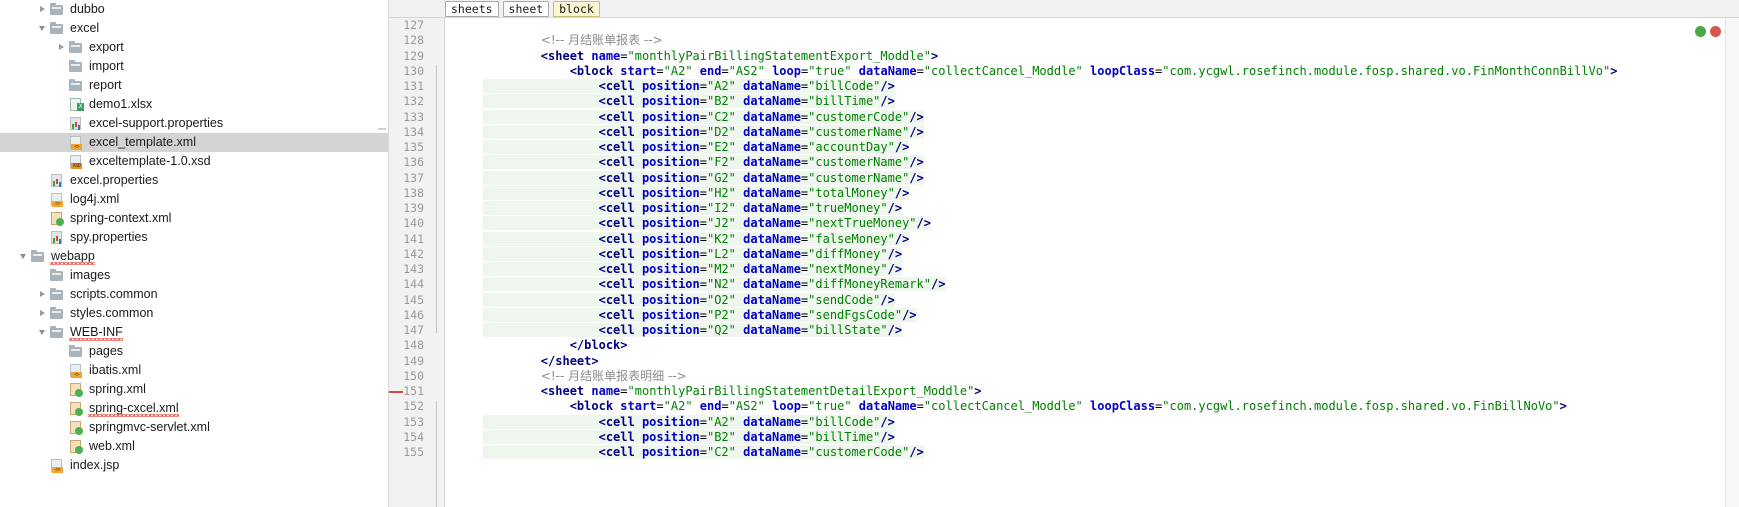 The width and height of the screenshot is (1739, 507). What do you see at coordinates (194, 142) in the screenshot?
I see `tree-item-excel-template-xml: <> excel_template.xml` at bounding box center [194, 142].